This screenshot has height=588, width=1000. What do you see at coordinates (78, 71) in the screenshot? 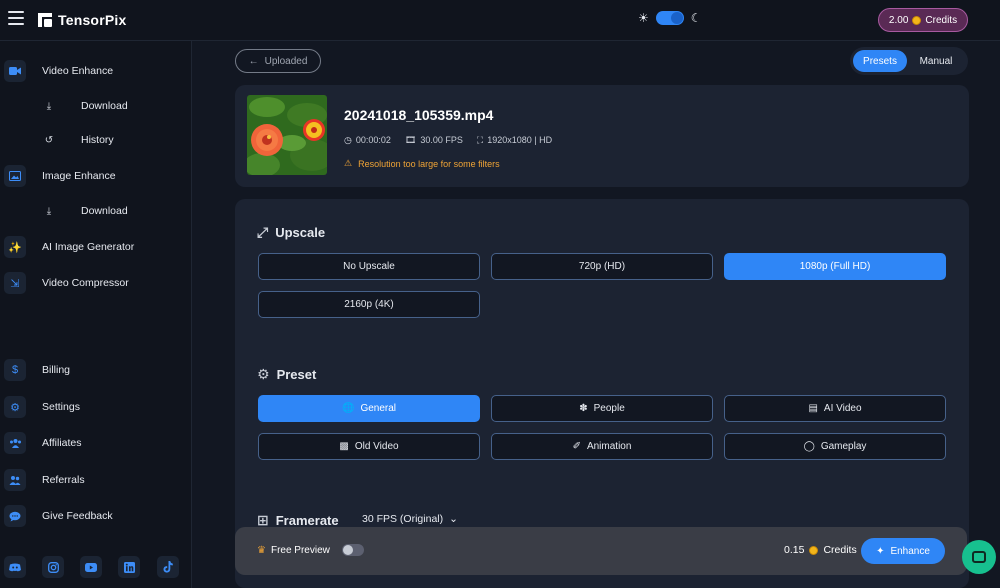
I see `sidebar-item-label: Video Enhance` at bounding box center [78, 71].